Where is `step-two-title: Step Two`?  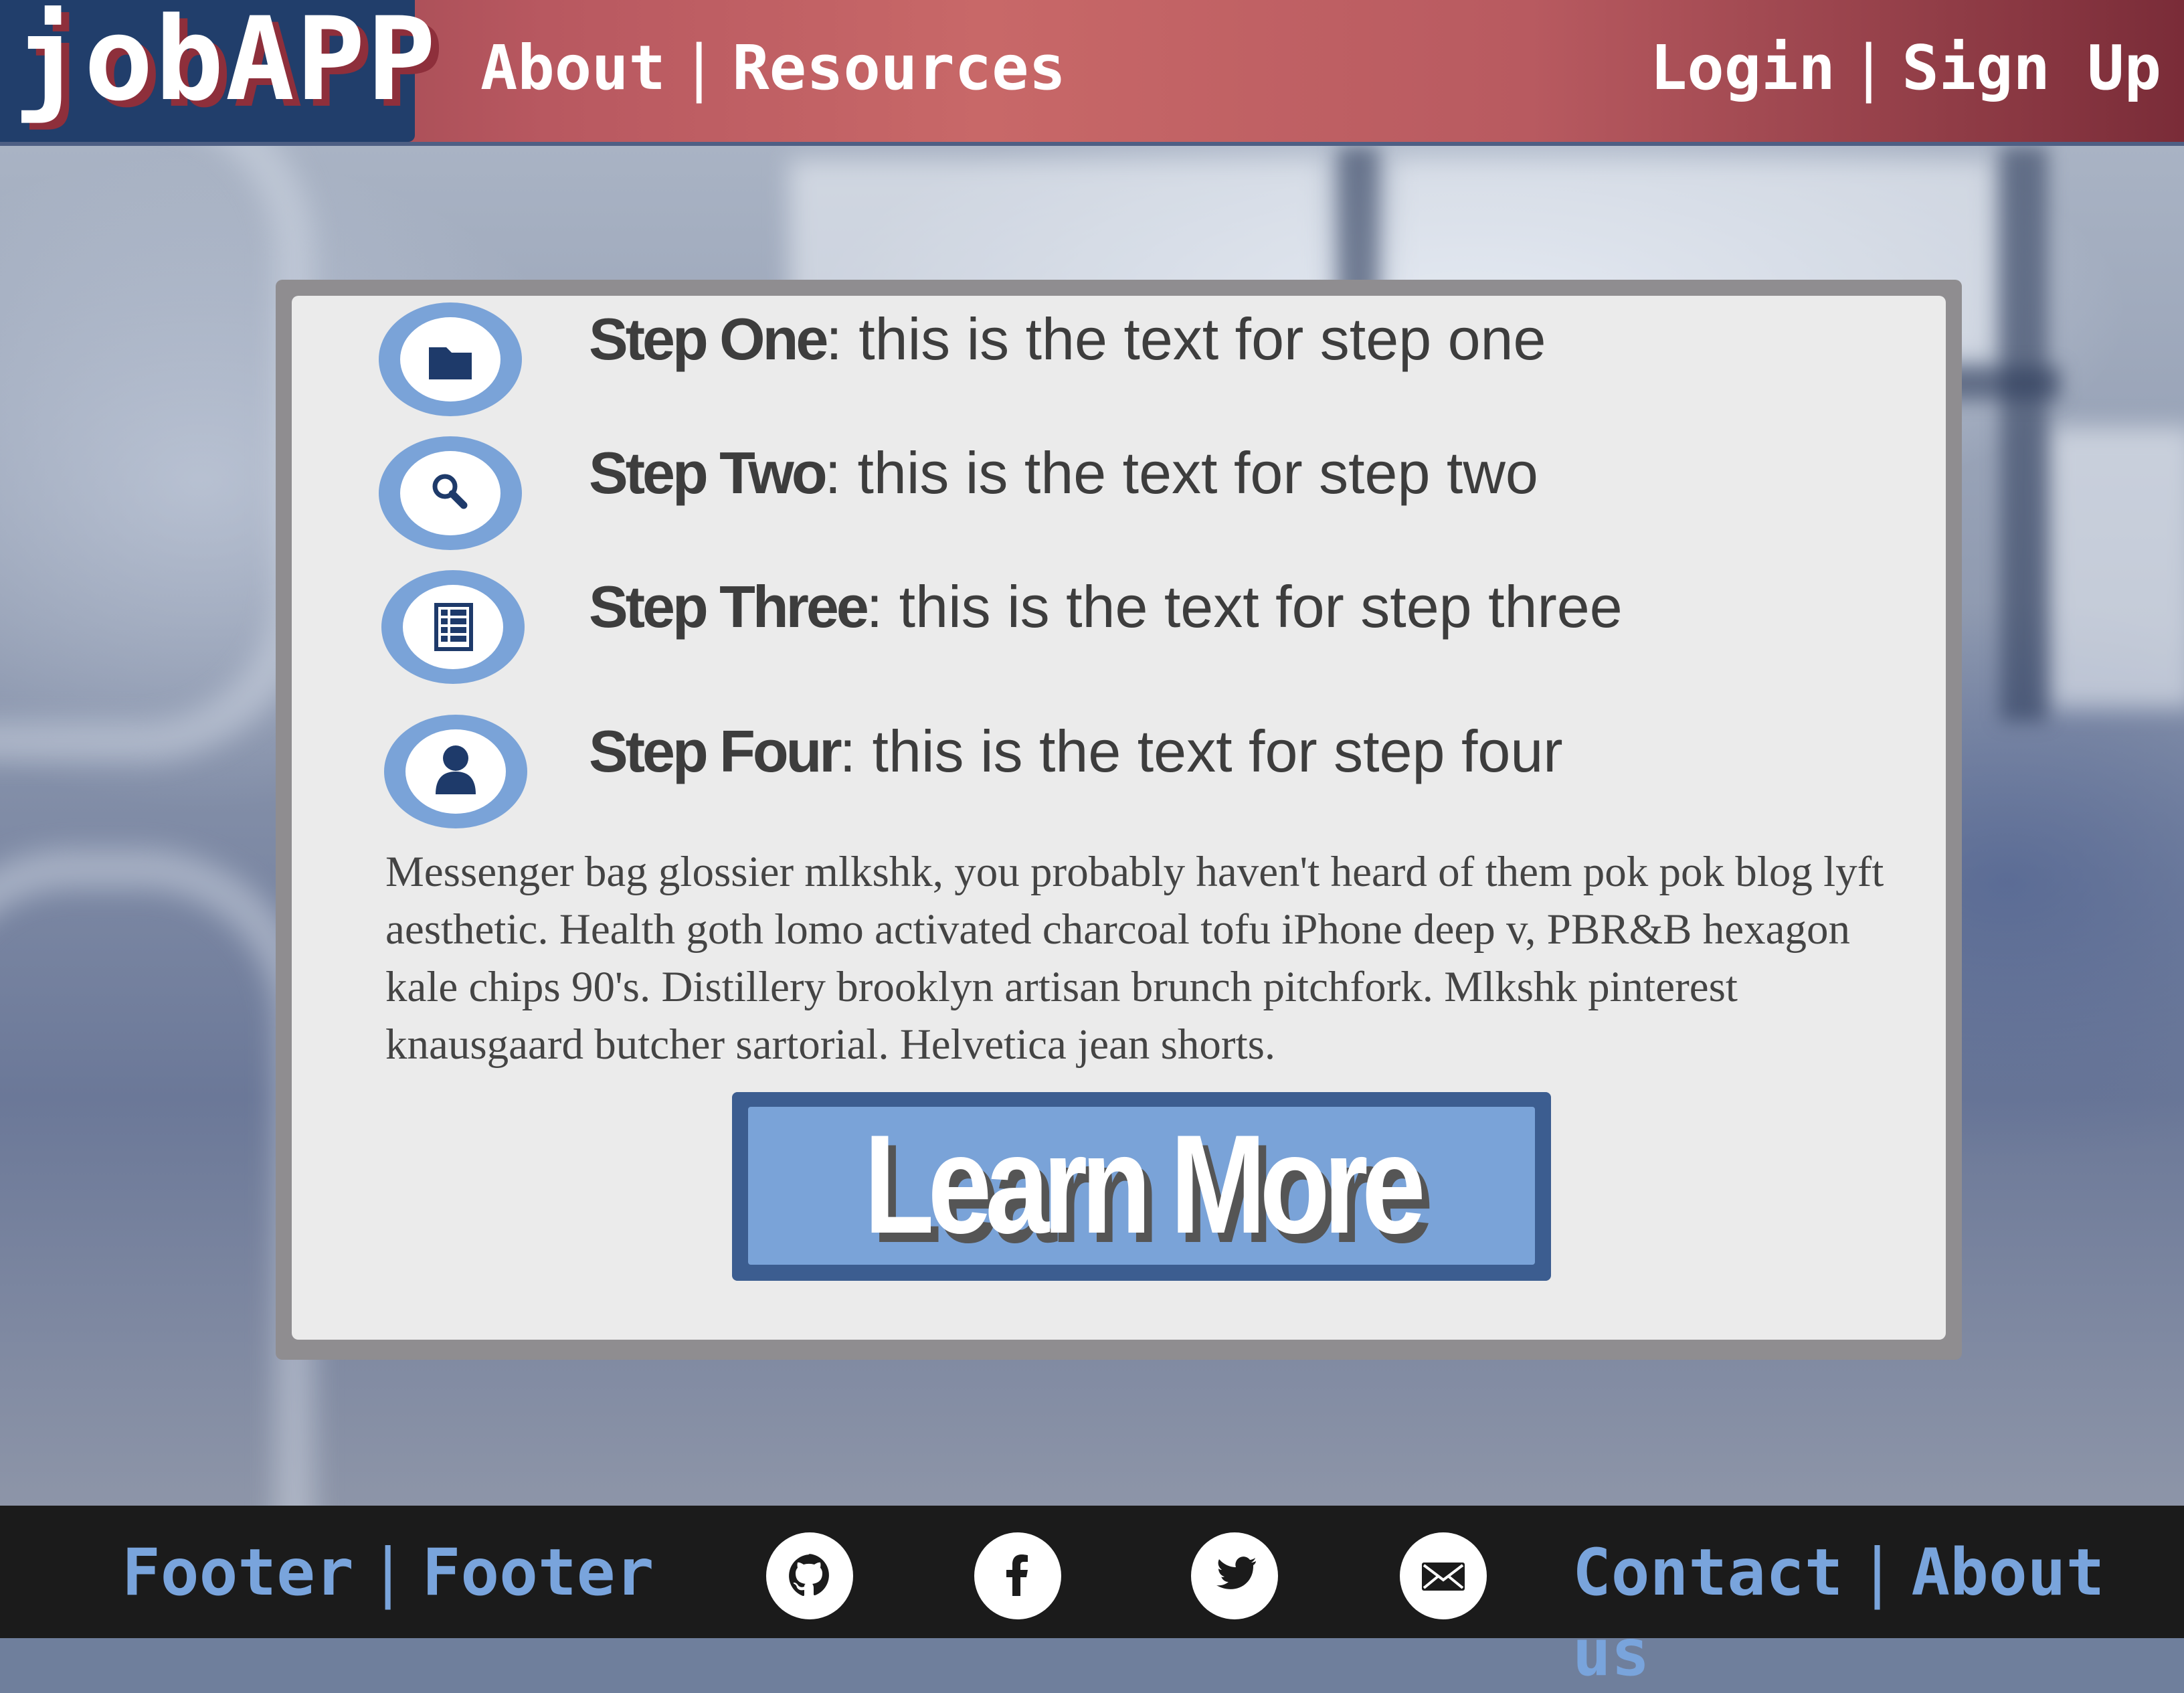 step-two-title: Step Two is located at coordinates (708, 473).